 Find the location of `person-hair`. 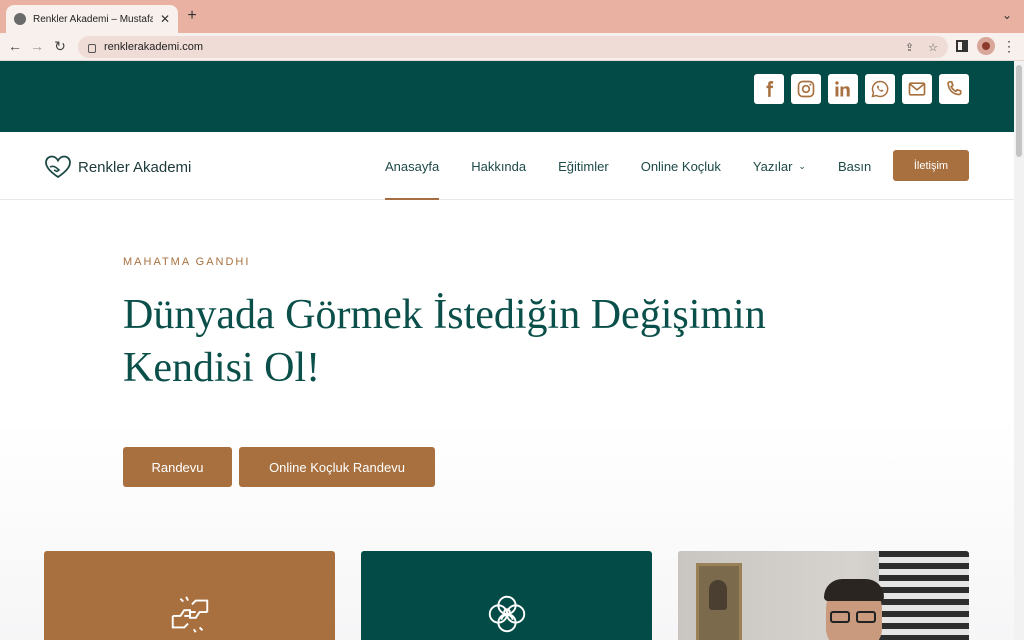

person-hair is located at coordinates (854, 590).